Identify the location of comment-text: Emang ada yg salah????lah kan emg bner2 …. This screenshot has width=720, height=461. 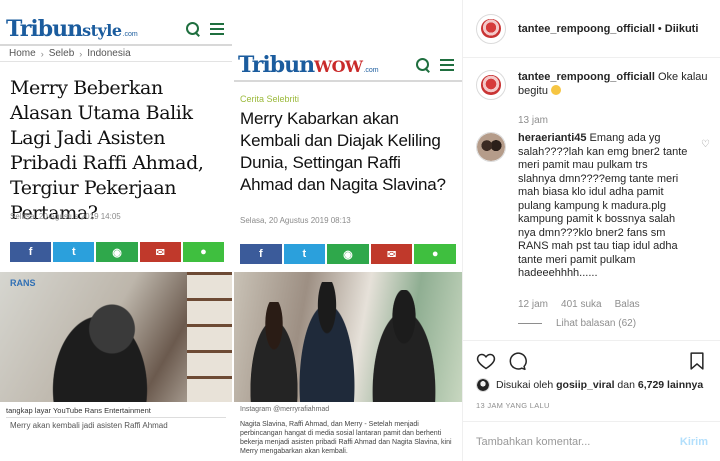
(603, 205).